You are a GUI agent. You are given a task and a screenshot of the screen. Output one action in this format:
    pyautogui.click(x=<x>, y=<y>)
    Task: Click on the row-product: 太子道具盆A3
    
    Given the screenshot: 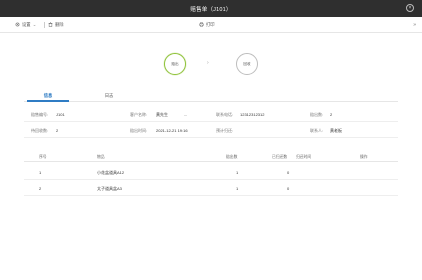 What is the action you would take?
    pyautogui.click(x=109, y=188)
    